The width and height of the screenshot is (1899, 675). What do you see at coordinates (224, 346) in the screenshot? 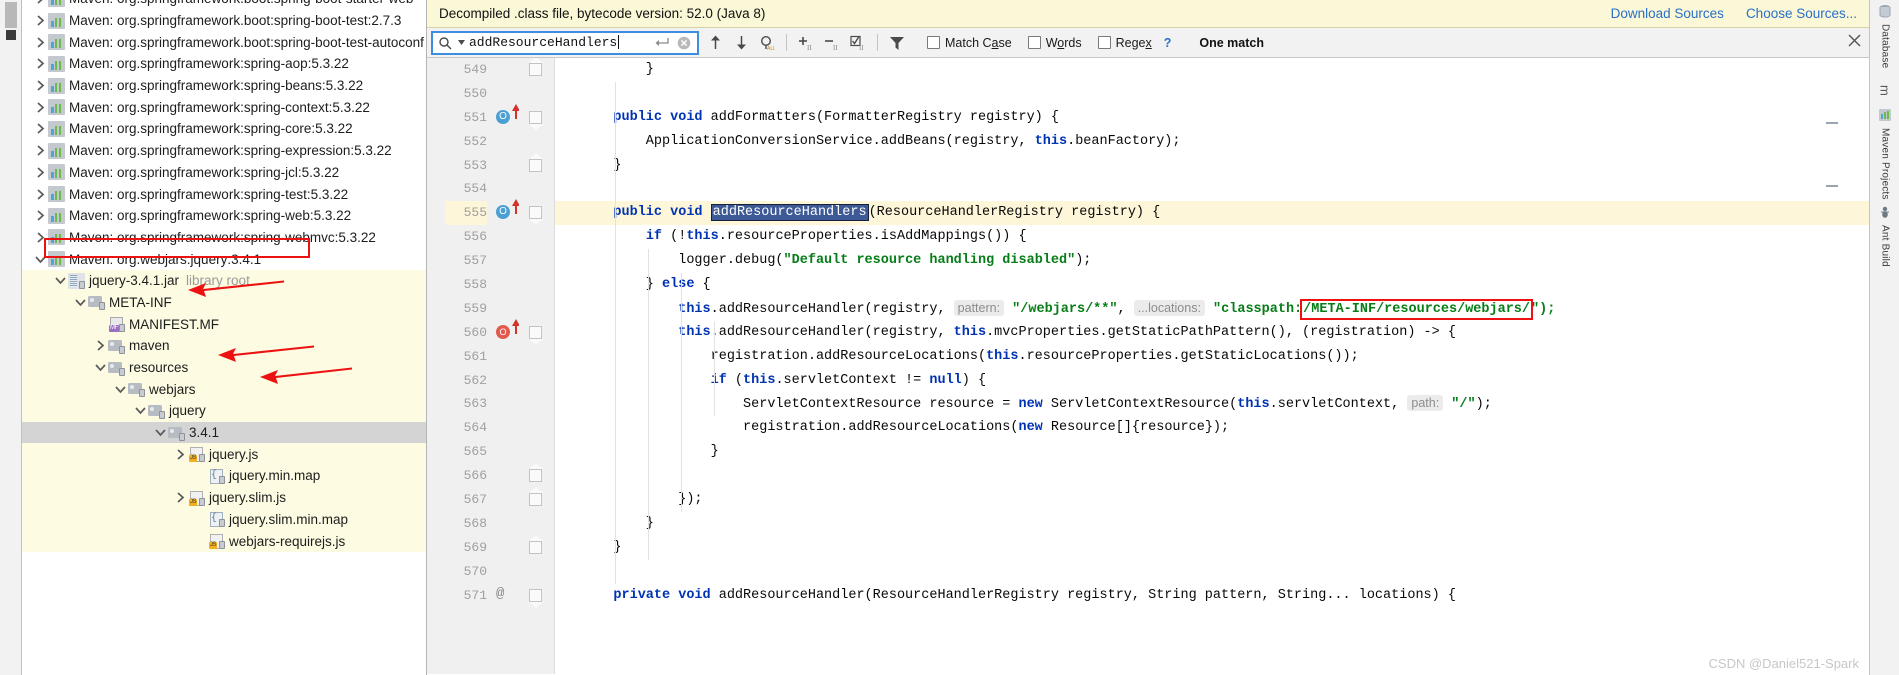
I see `tree-row: maven` at bounding box center [224, 346].